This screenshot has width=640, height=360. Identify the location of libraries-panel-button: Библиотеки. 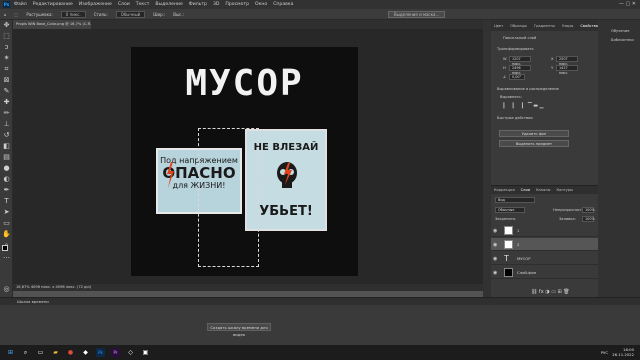
(619, 39).